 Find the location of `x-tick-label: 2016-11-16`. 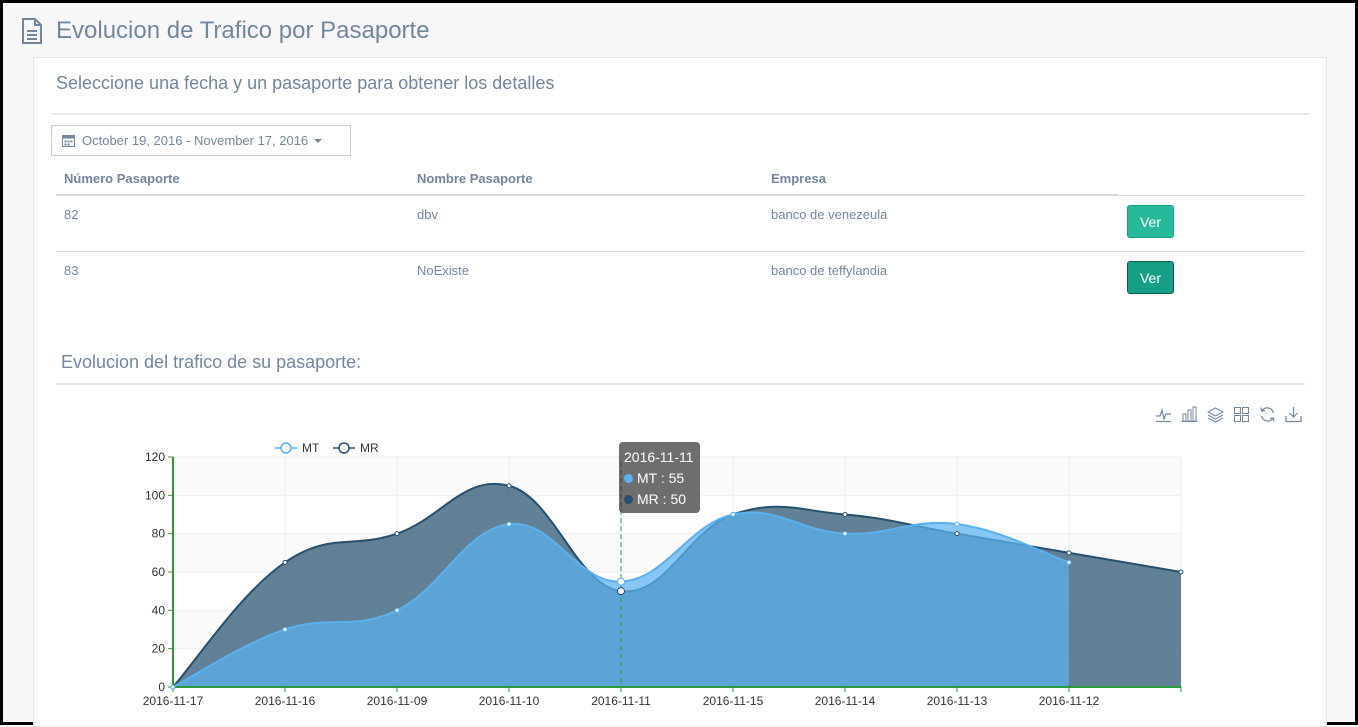

x-tick-label: 2016-11-16 is located at coordinates (285, 701).